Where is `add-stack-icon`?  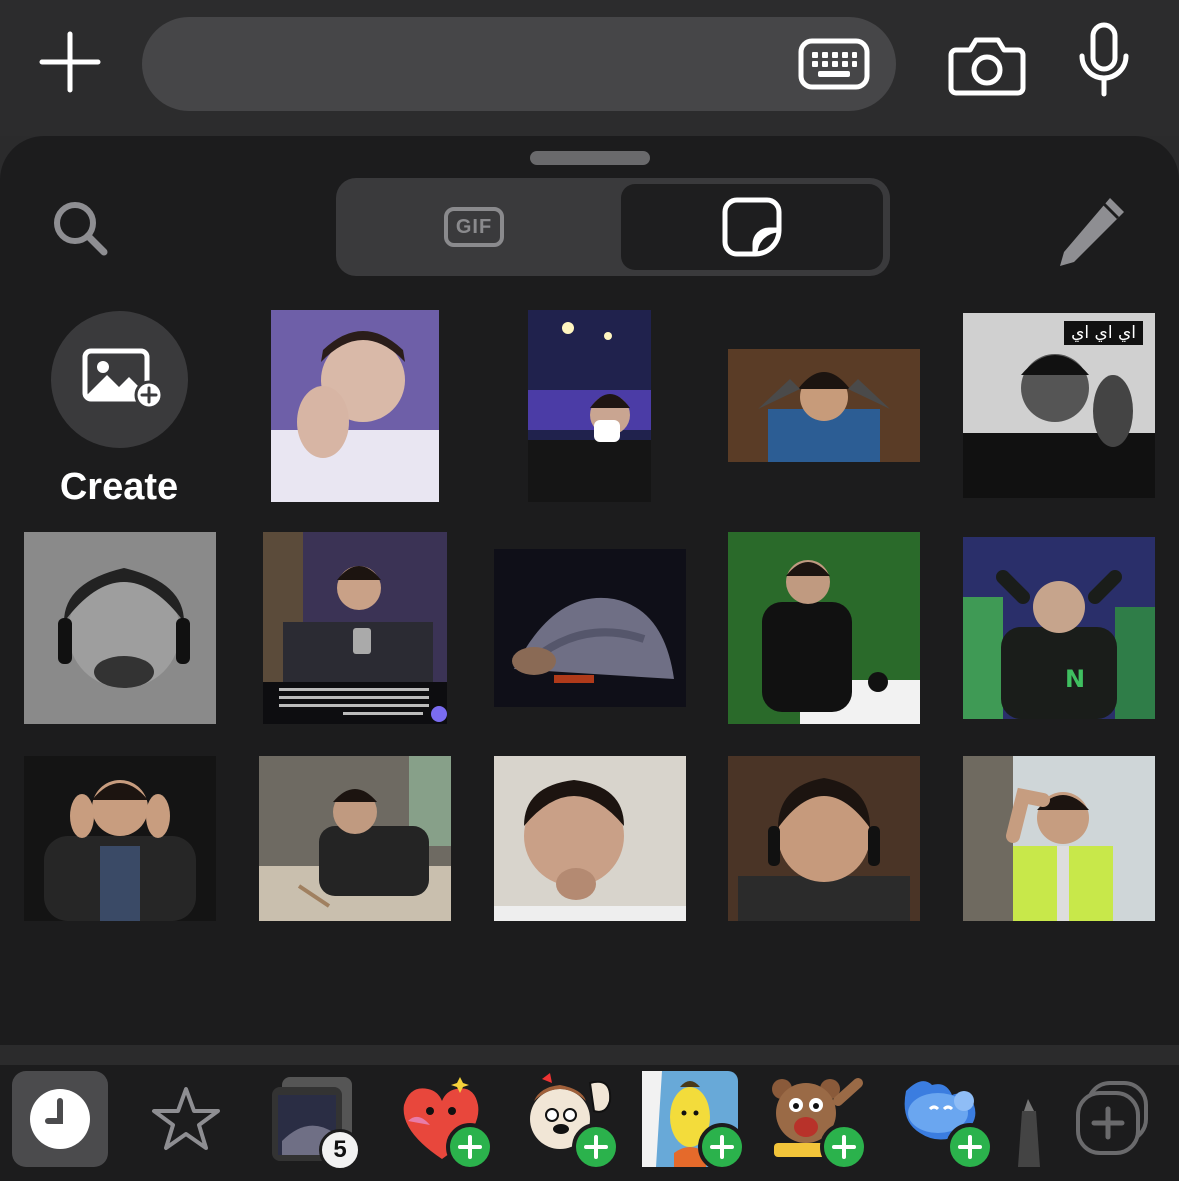 add-stack-icon is located at coordinates (1112, 1118).